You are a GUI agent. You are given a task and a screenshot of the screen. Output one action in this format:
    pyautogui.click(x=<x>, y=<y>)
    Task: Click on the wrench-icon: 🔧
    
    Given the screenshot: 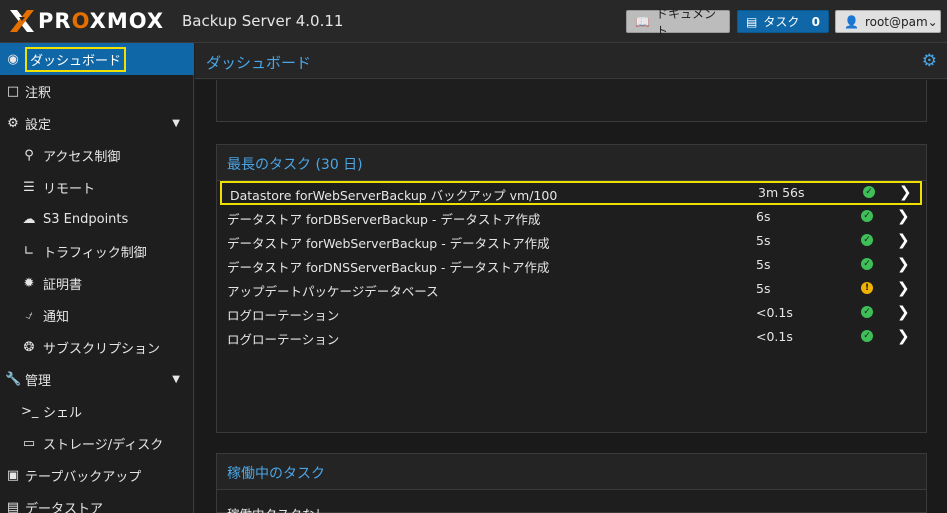 What is the action you would take?
    pyautogui.click(x=13, y=379)
    